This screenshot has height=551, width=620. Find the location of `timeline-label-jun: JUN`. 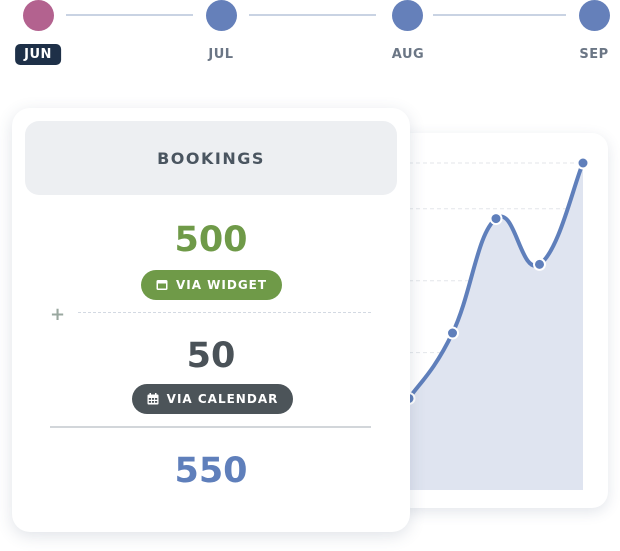

timeline-label-jun: JUN is located at coordinates (38, 54).